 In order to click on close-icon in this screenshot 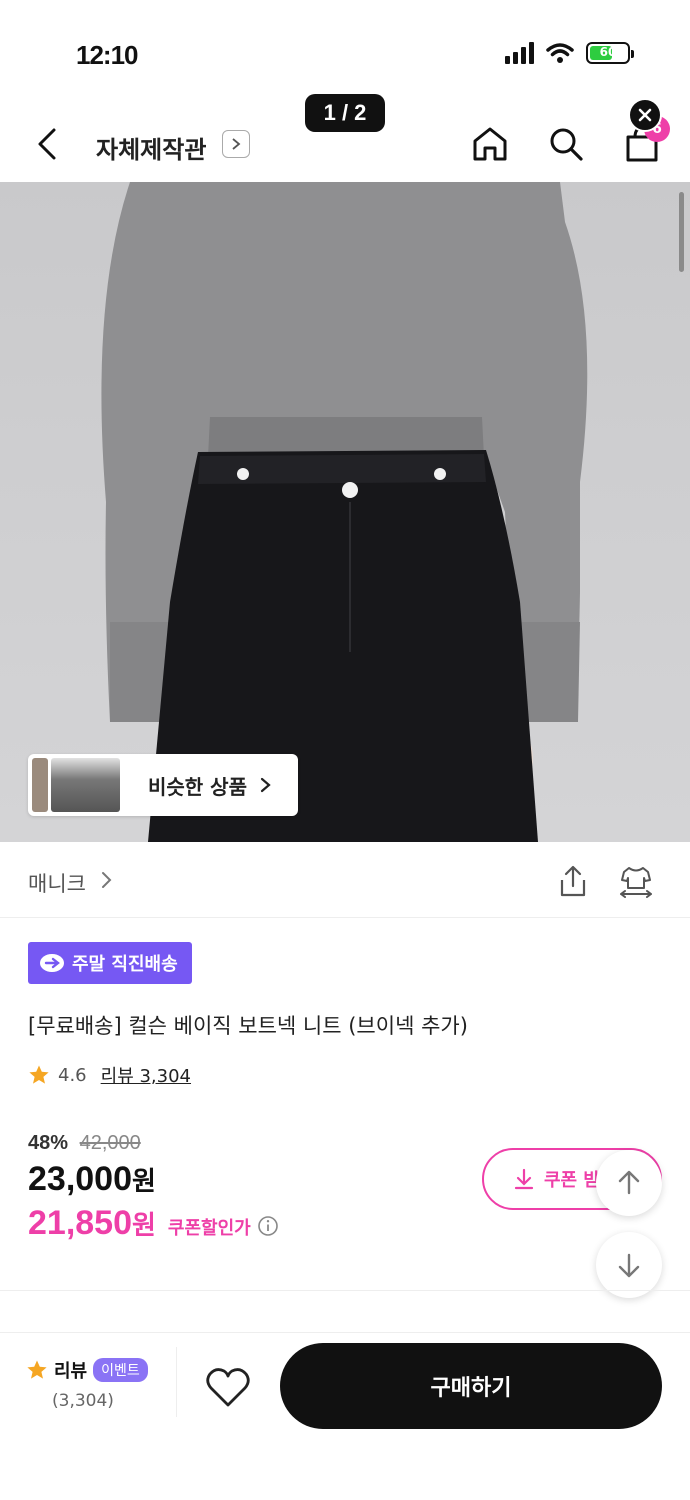, I will do `click(645, 115)`.